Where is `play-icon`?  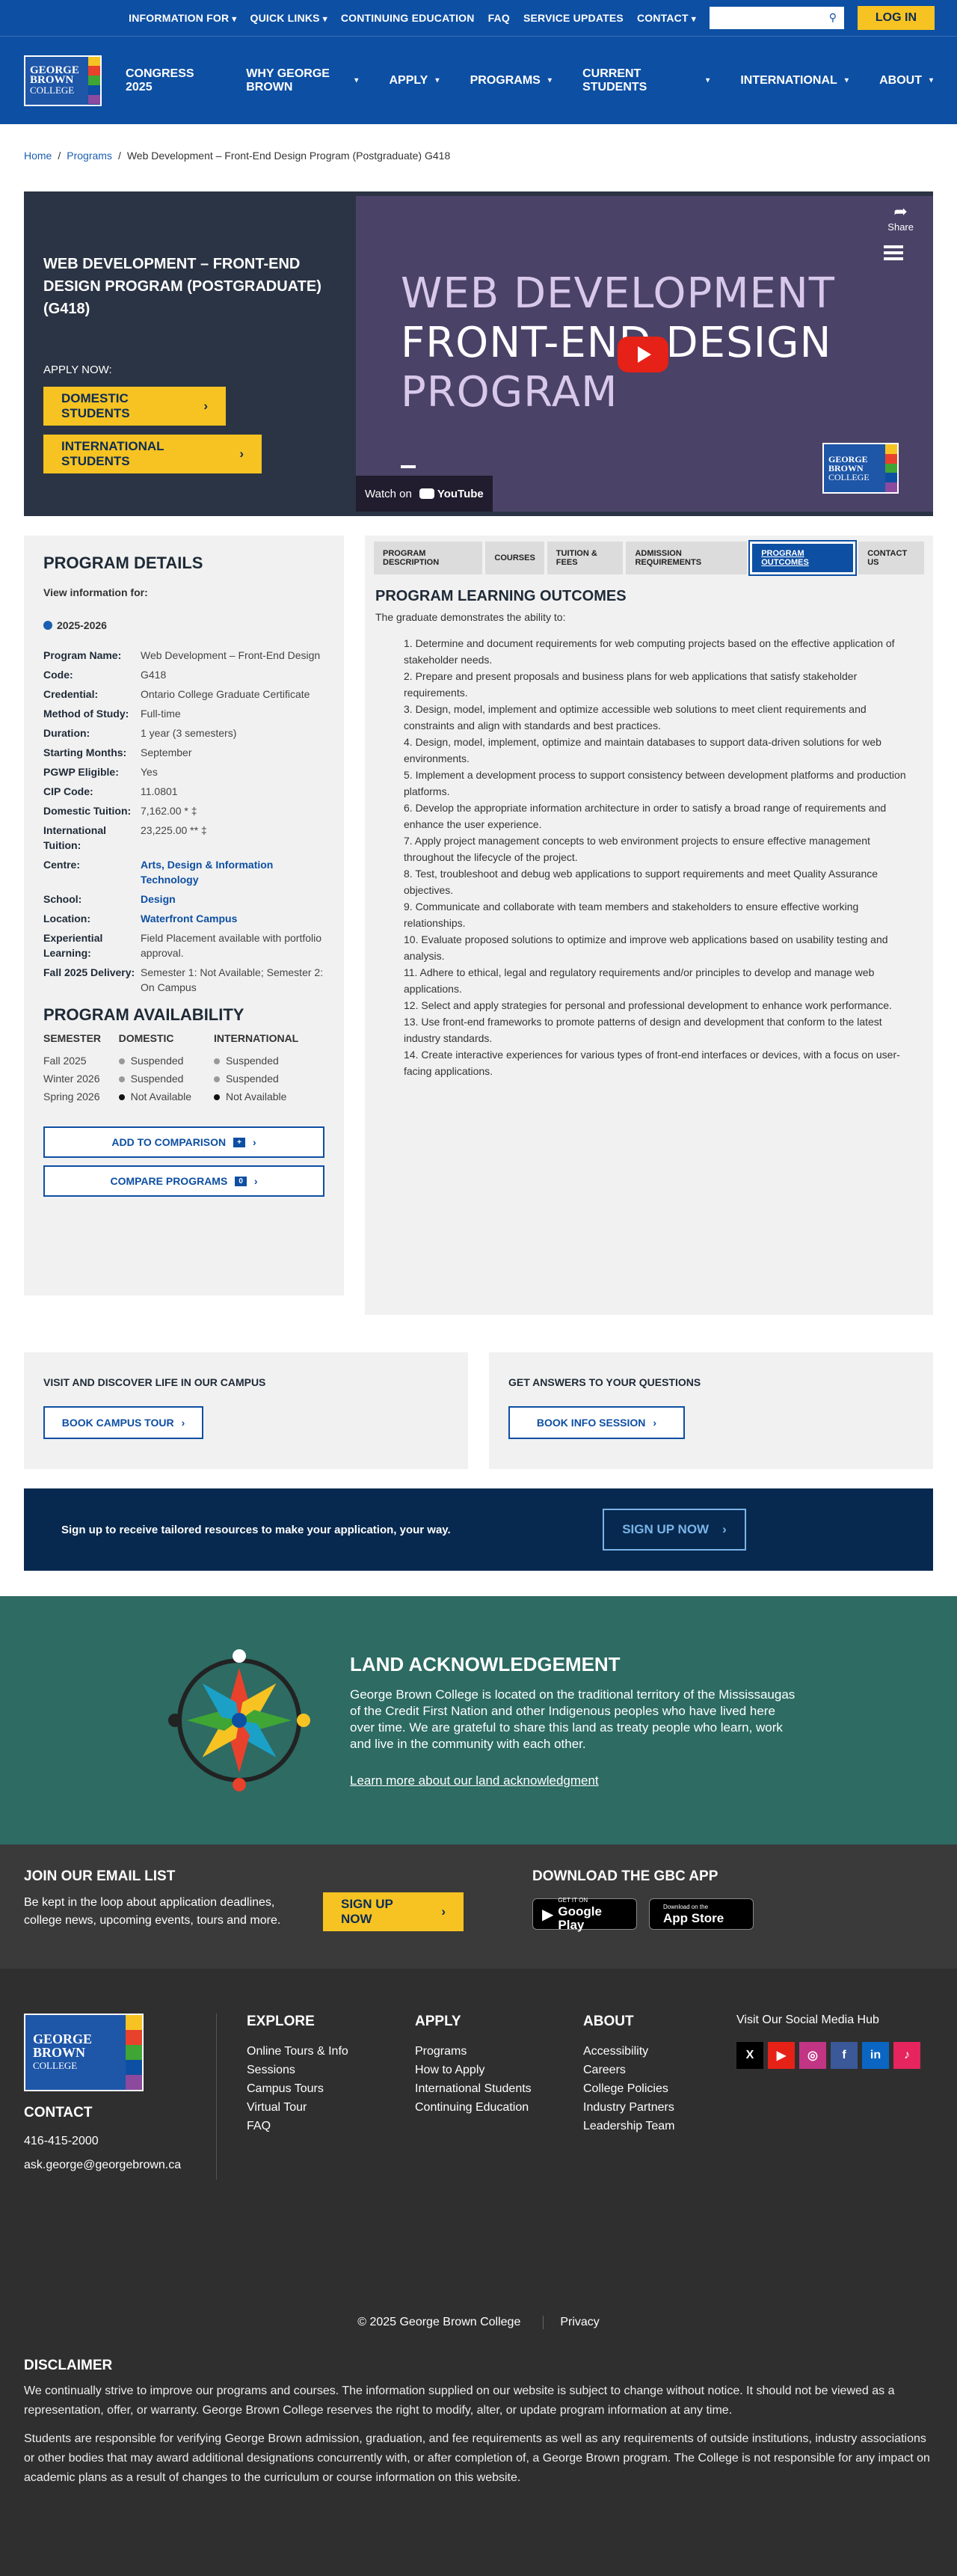
play-icon is located at coordinates (643, 354).